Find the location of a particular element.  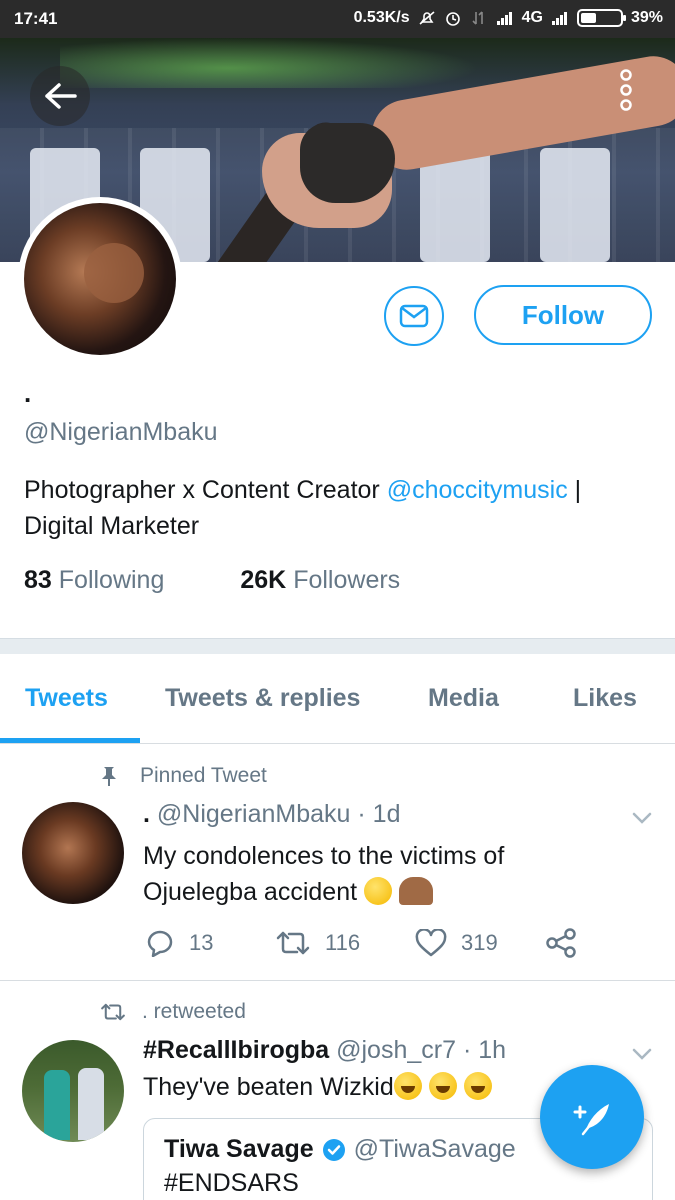

more-vertical-icon is located at coordinates (626, 90).